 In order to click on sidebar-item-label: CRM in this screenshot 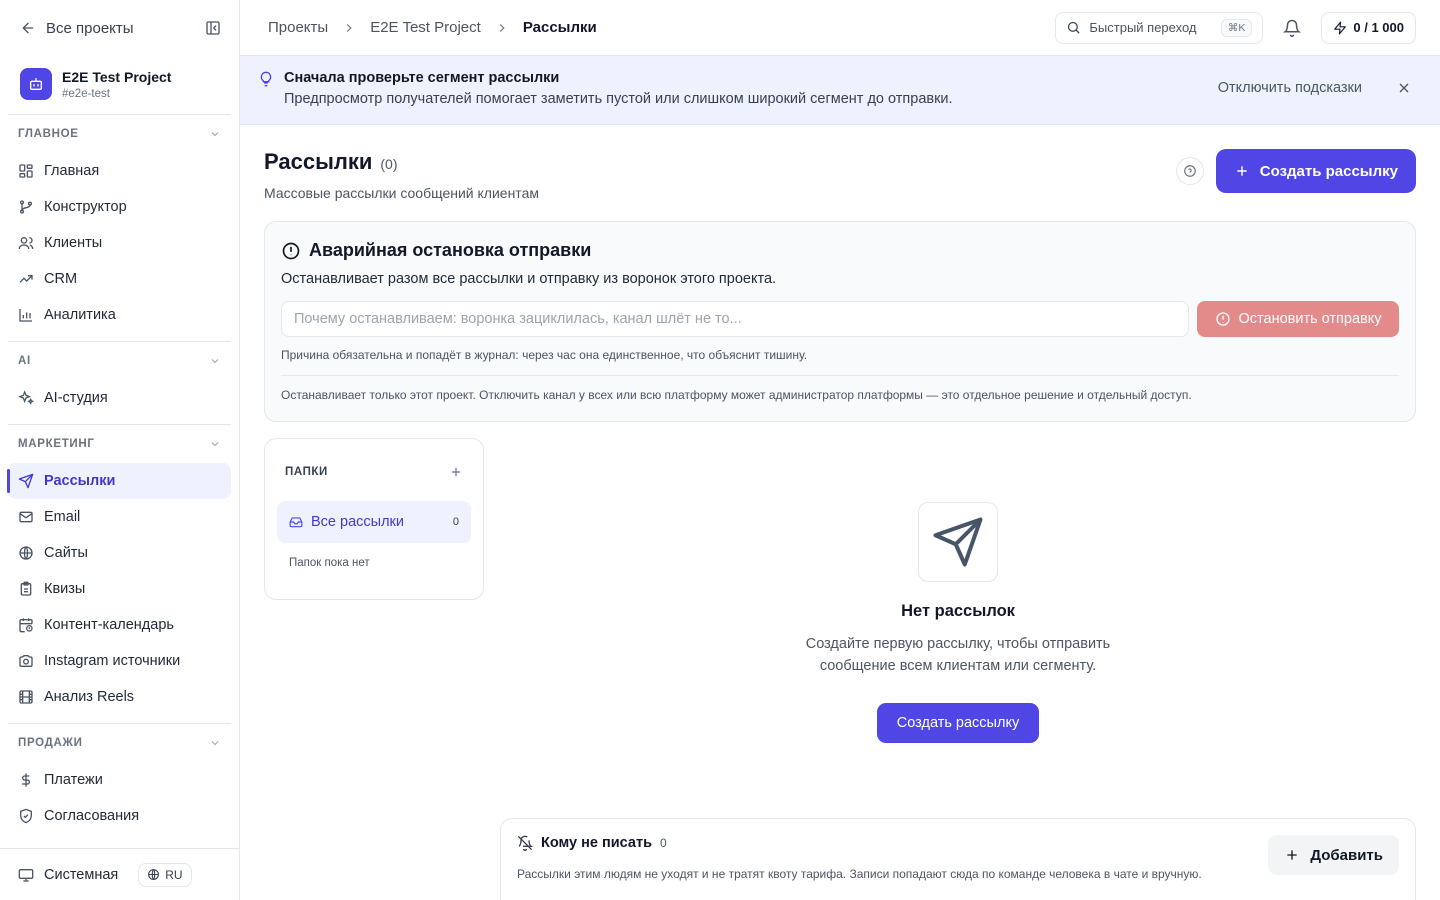, I will do `click(61, 279)`.